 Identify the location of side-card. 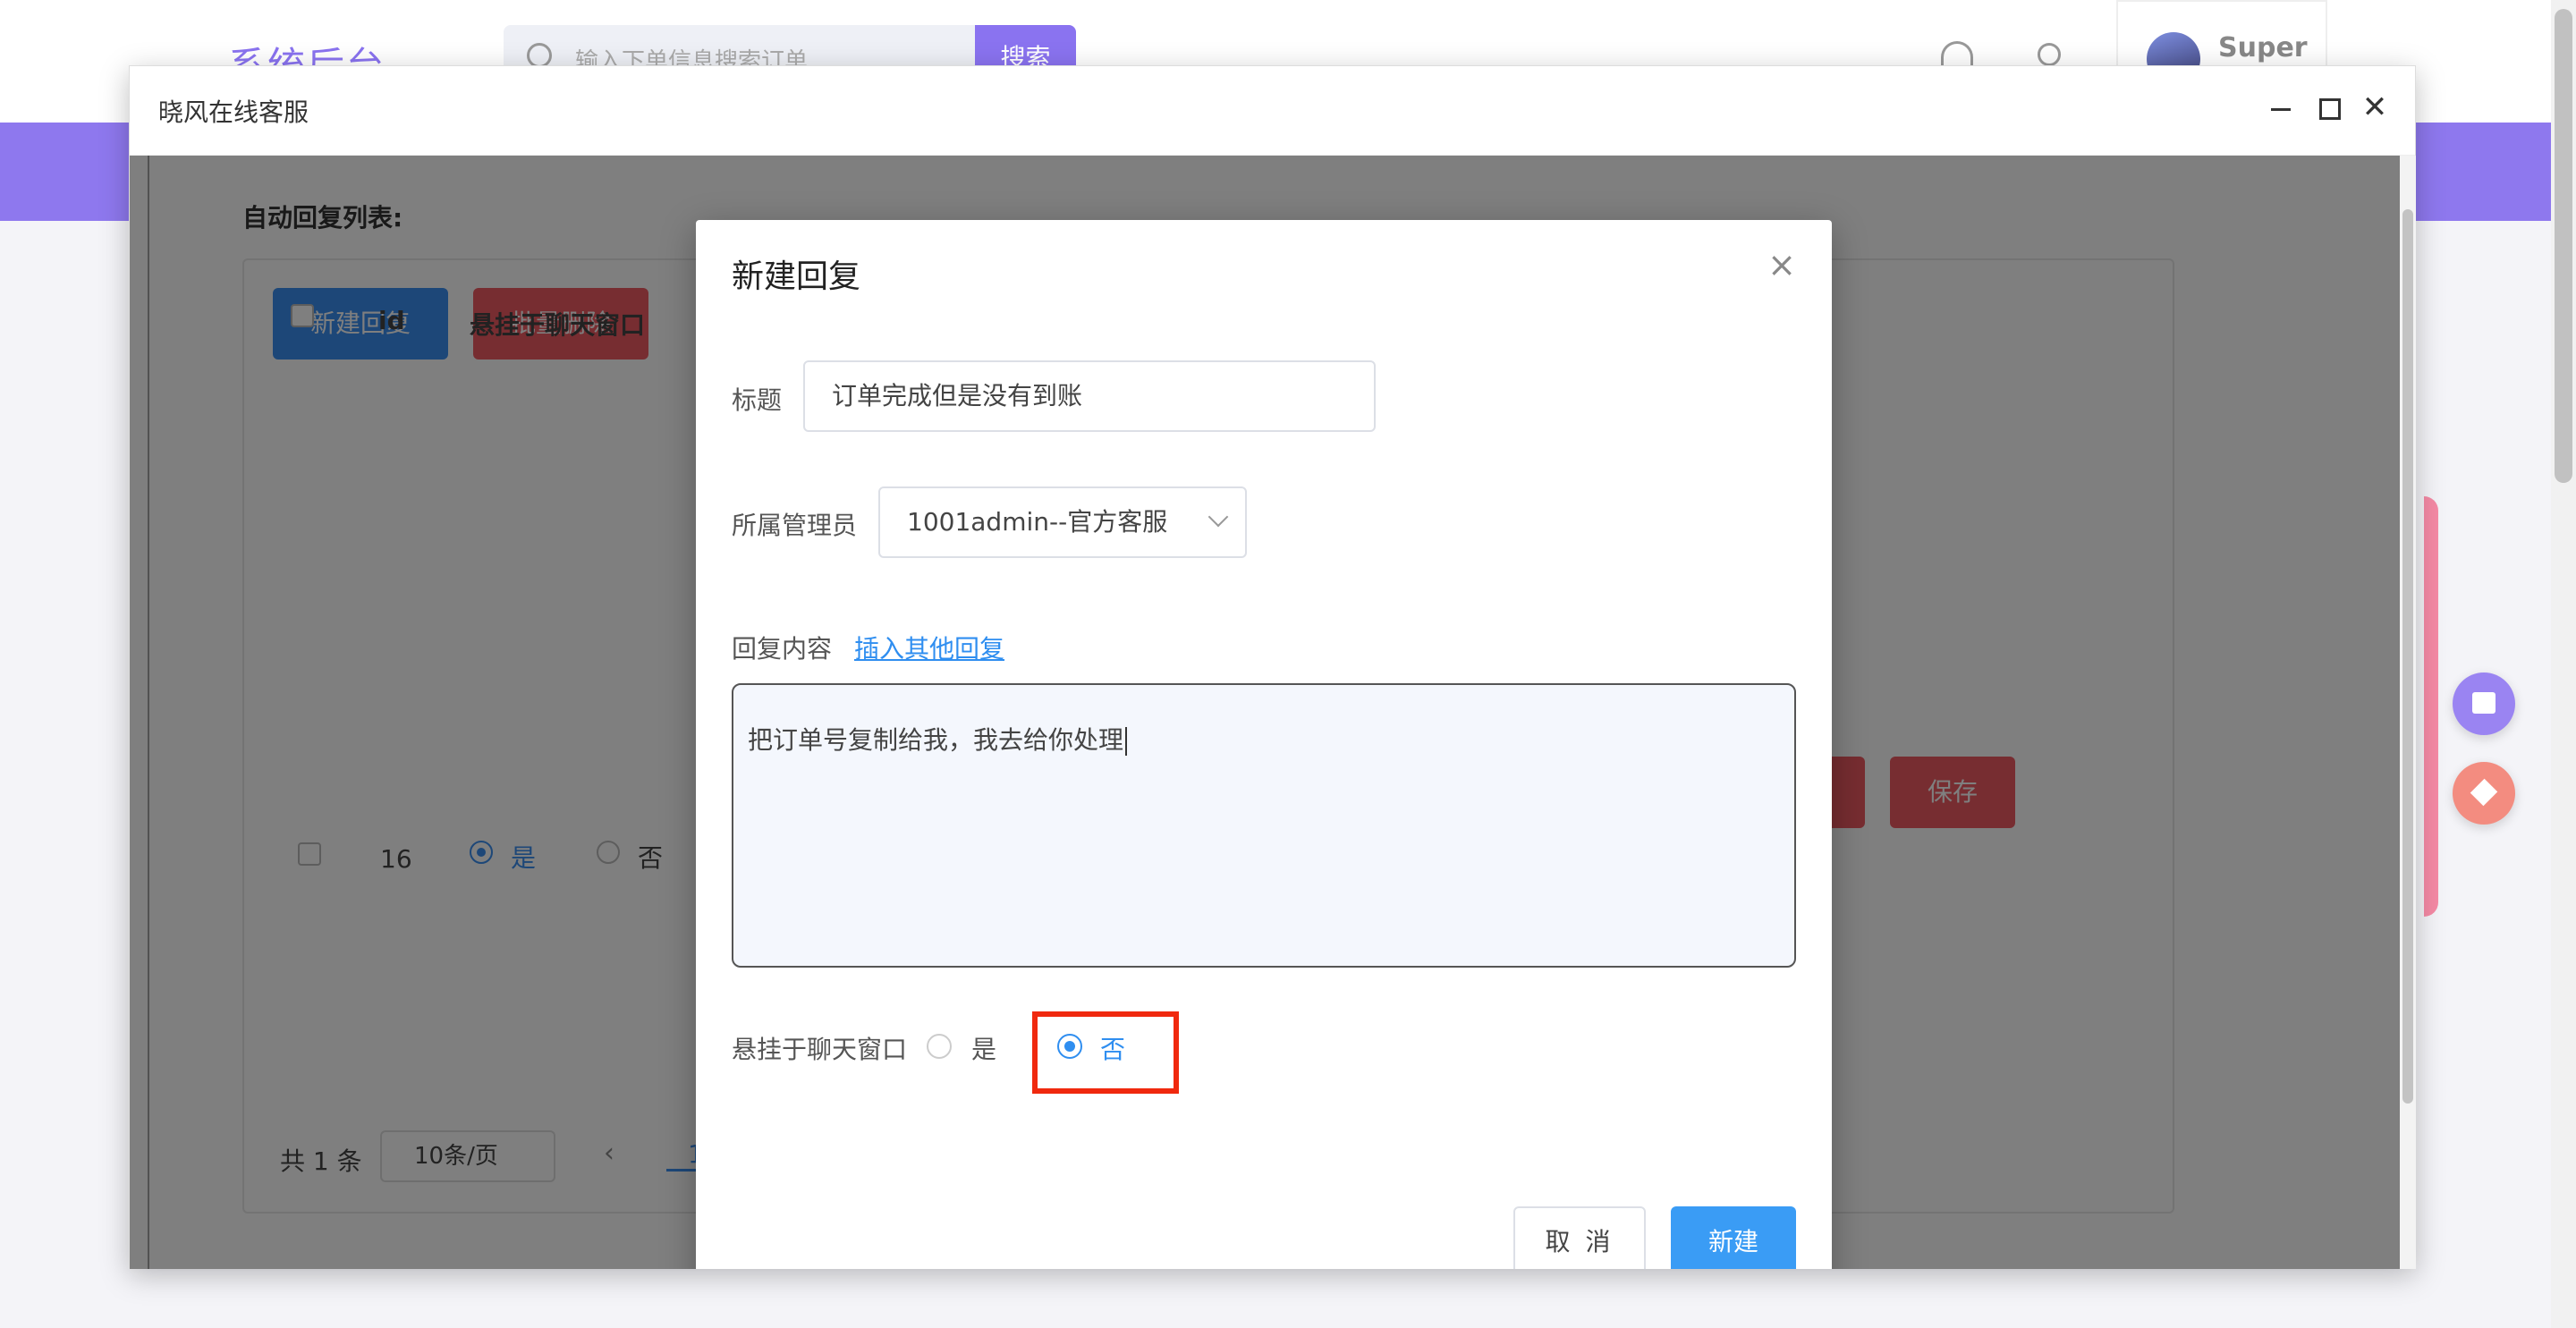
(2431, 706).